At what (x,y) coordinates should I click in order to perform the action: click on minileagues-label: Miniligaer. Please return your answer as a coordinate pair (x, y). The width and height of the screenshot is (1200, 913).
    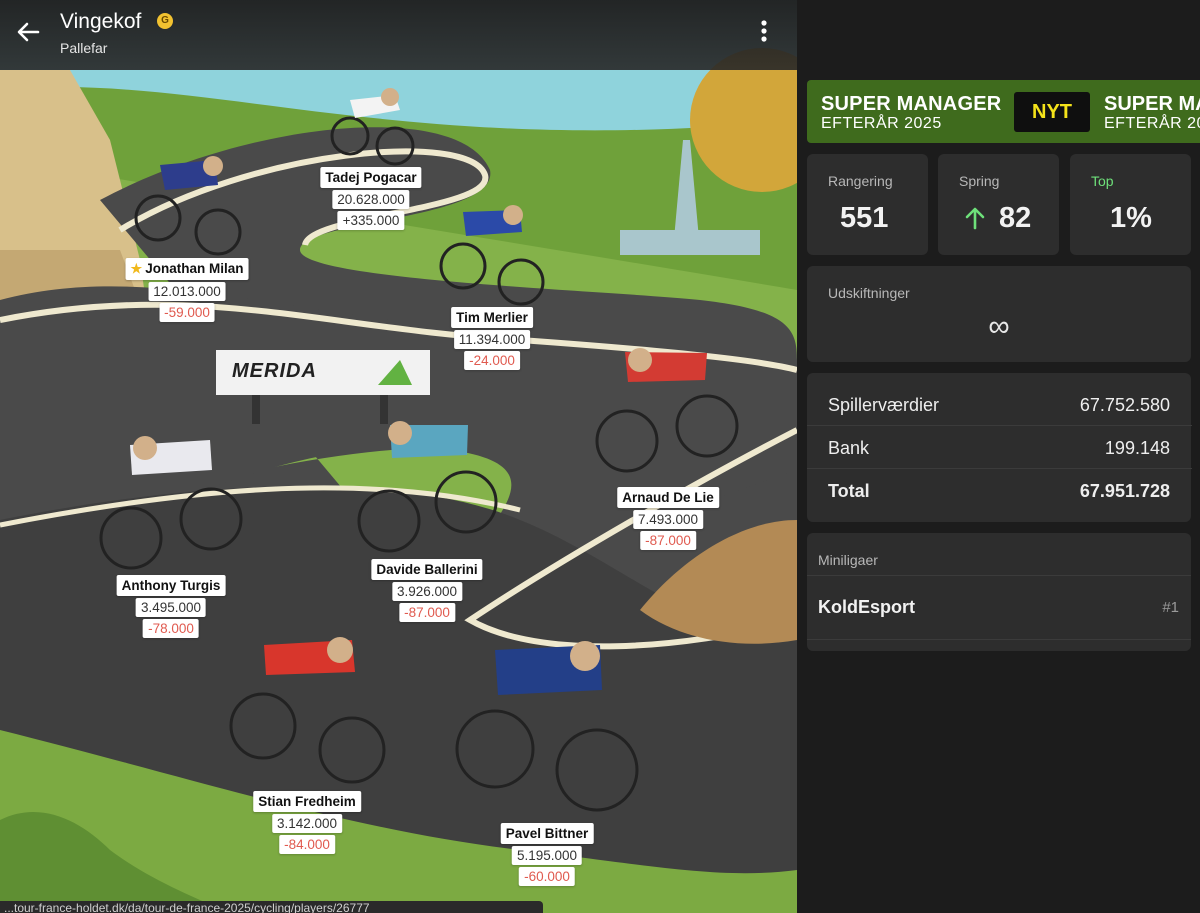
    Looking at the image, I should click on (848, 560).